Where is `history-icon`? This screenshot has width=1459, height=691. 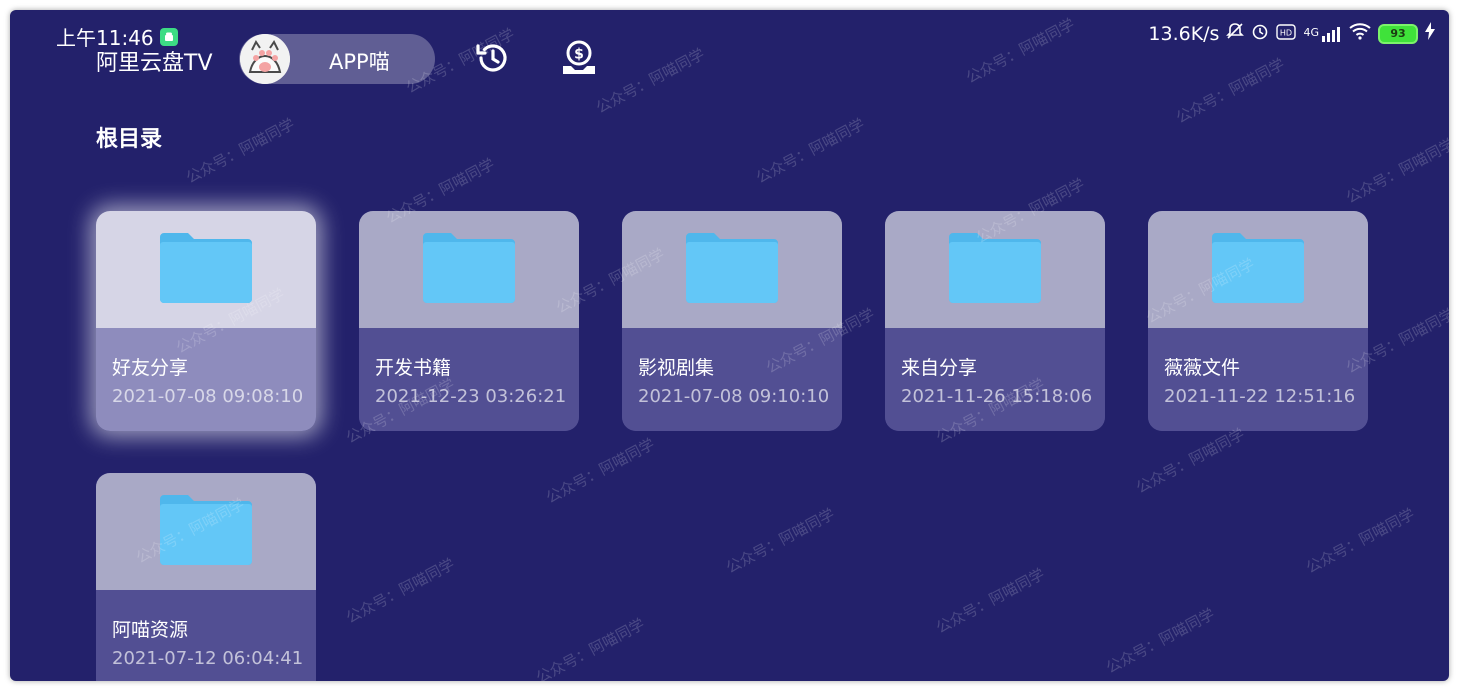
history-icon is located at coordinates (491, 58).